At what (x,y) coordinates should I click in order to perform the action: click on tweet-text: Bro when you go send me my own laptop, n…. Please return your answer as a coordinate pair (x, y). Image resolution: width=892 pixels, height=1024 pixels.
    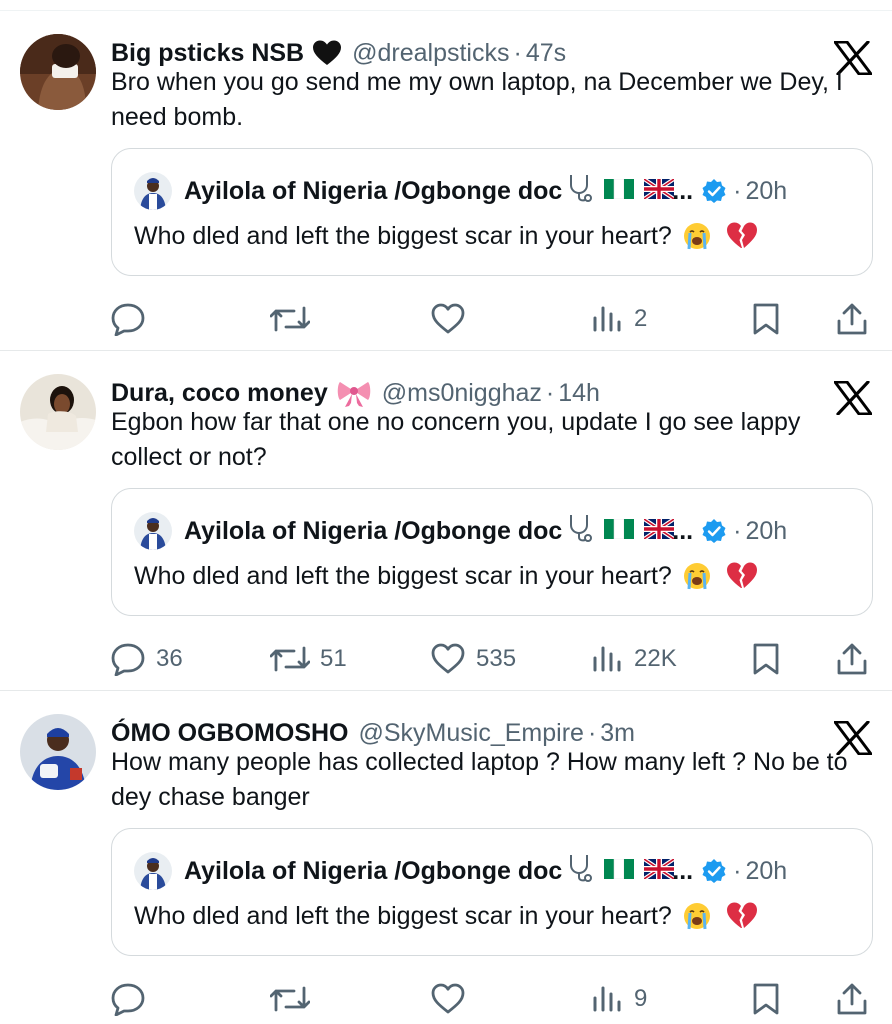
    Looking at the image, I should click on (477, 99).